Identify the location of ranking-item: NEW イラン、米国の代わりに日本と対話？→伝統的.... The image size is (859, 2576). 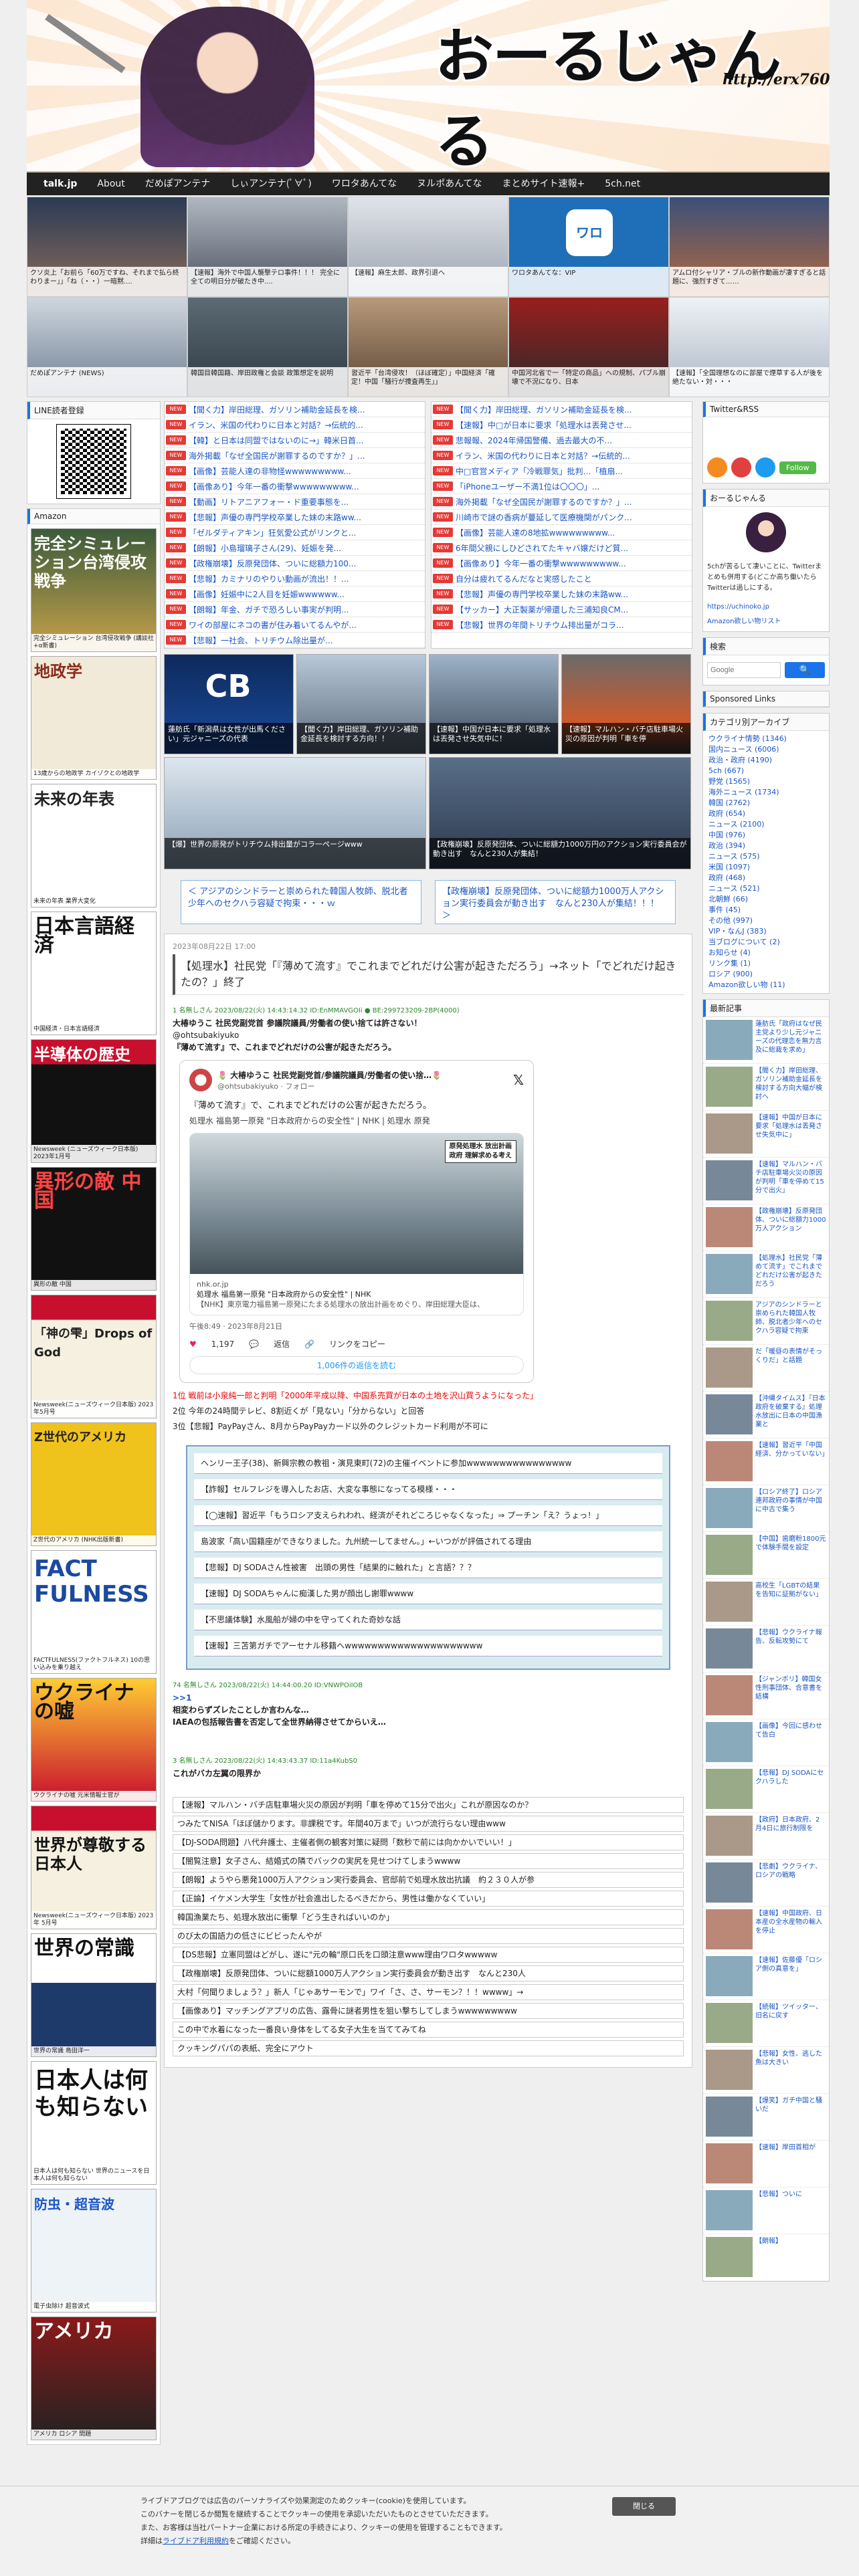
(295, 425).